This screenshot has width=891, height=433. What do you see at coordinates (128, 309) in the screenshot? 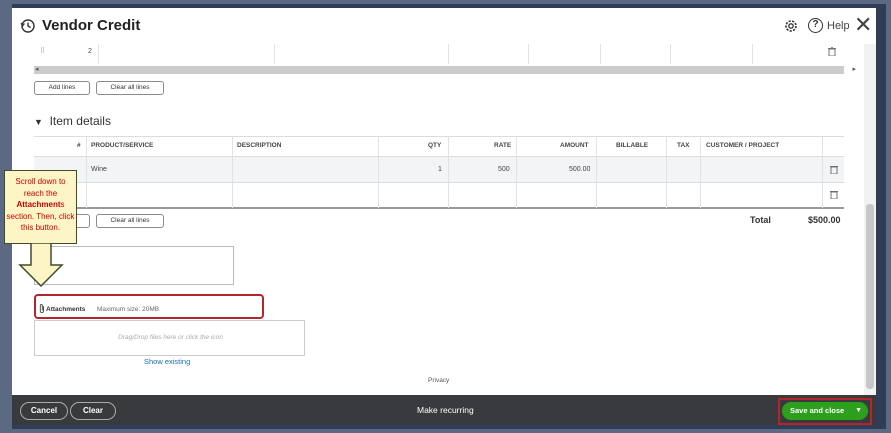
I see `attachments-max-size: Maximum size: 20MB` at bounding box center [128, 309].